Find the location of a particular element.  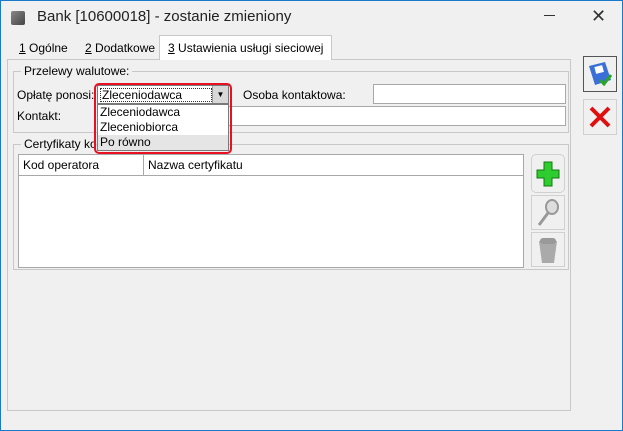

tab-label: Dodatkowe is located at coordinates (123, 48).